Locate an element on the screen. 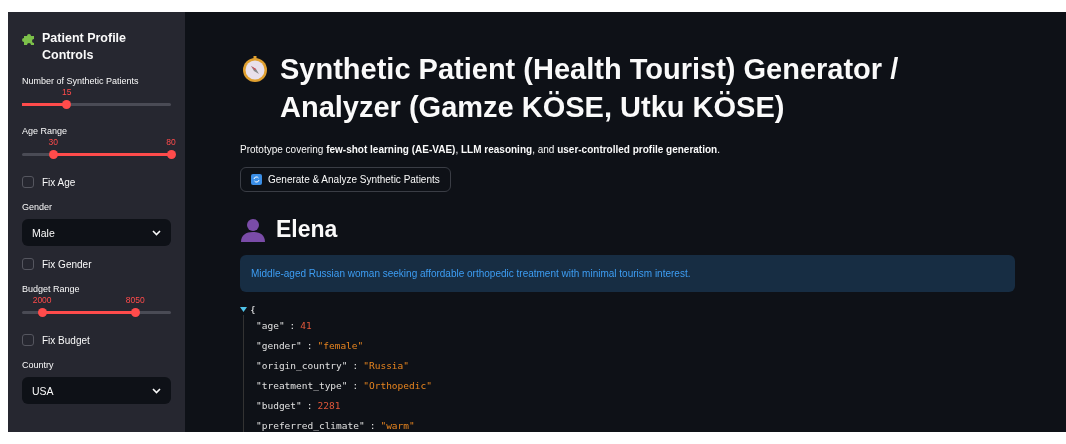 This screenshot has width=1066, height=444. patient-name: Elena is located at coordinates (307, 229).